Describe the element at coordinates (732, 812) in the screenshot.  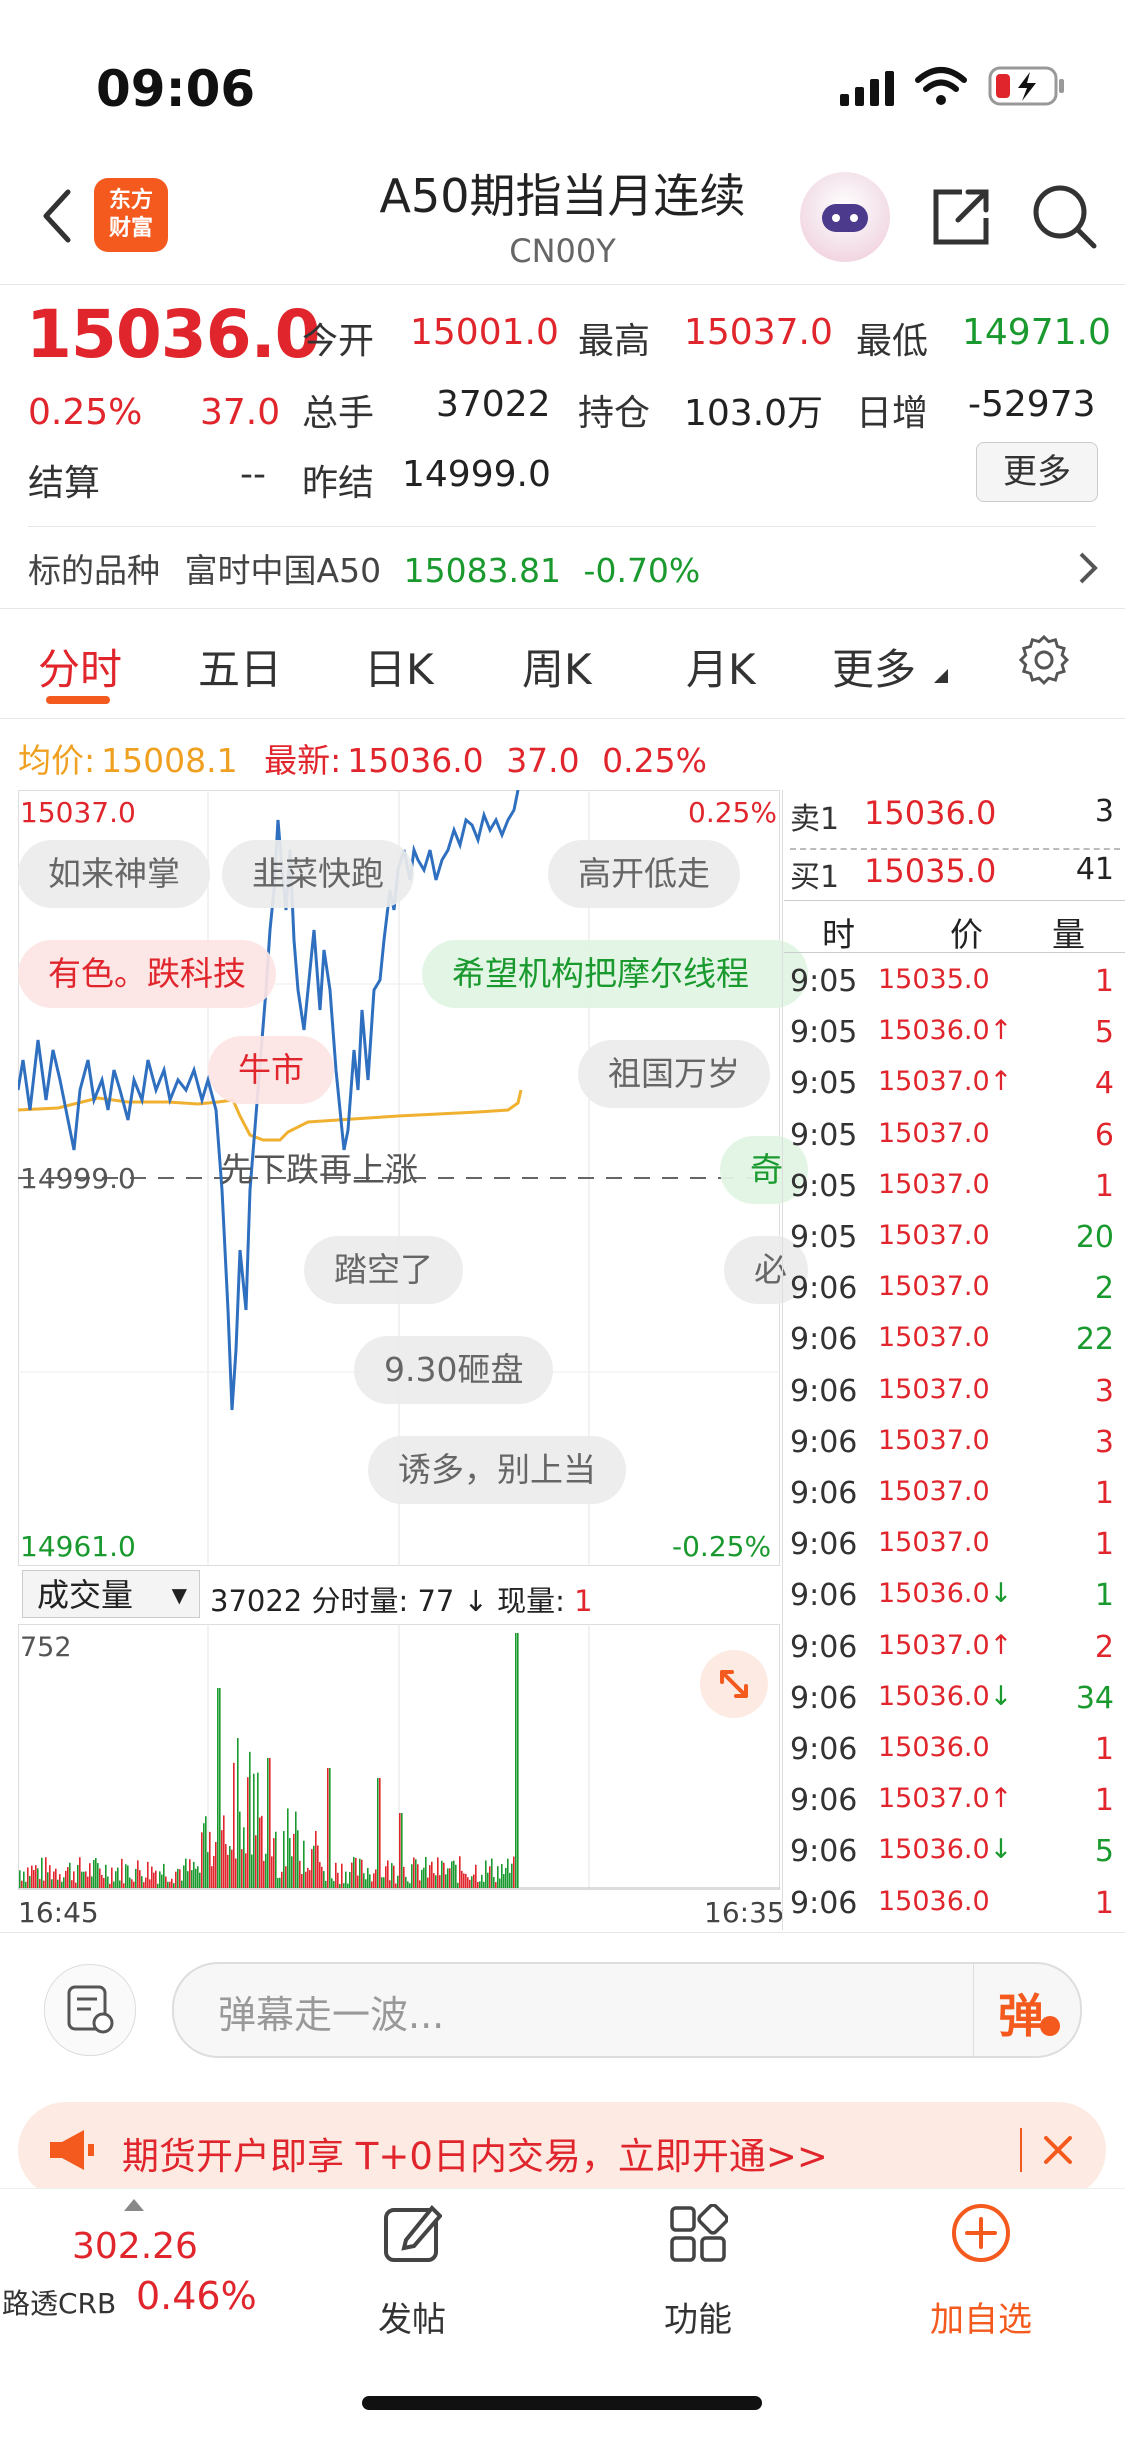
I see `y-axis-top-pct: 0.25%` at that location.